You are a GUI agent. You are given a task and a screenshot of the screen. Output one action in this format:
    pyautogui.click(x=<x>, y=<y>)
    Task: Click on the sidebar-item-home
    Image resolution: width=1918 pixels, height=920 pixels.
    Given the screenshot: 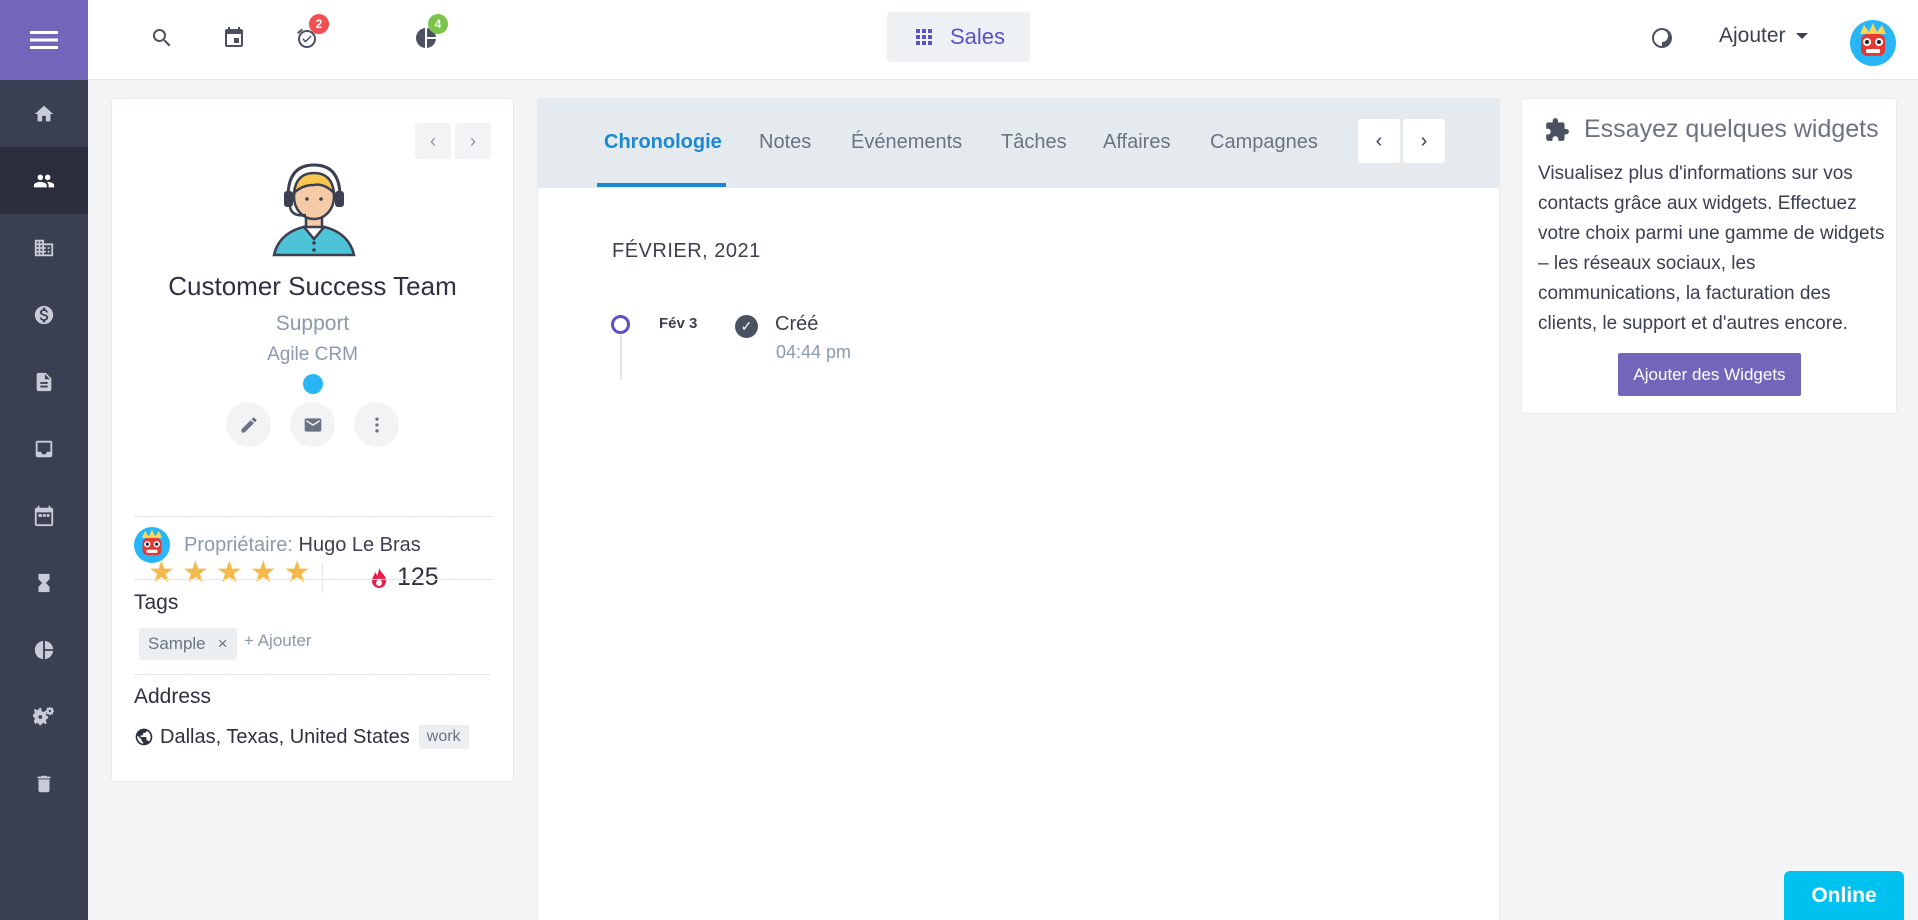 What is the action you would take?
    pyautogui.click(x=44, y=113)
    